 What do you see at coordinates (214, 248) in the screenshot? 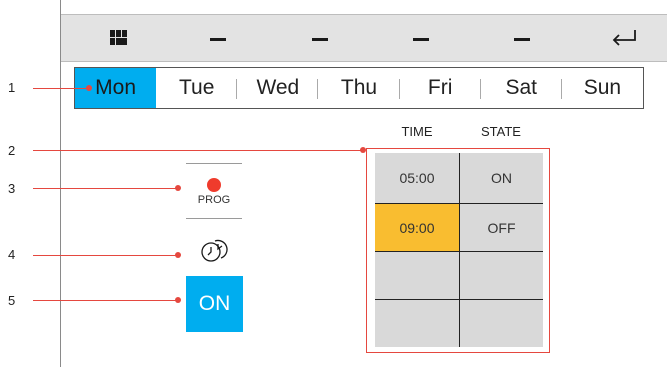
I see `timer-icon` at bounding box center [214, 248].